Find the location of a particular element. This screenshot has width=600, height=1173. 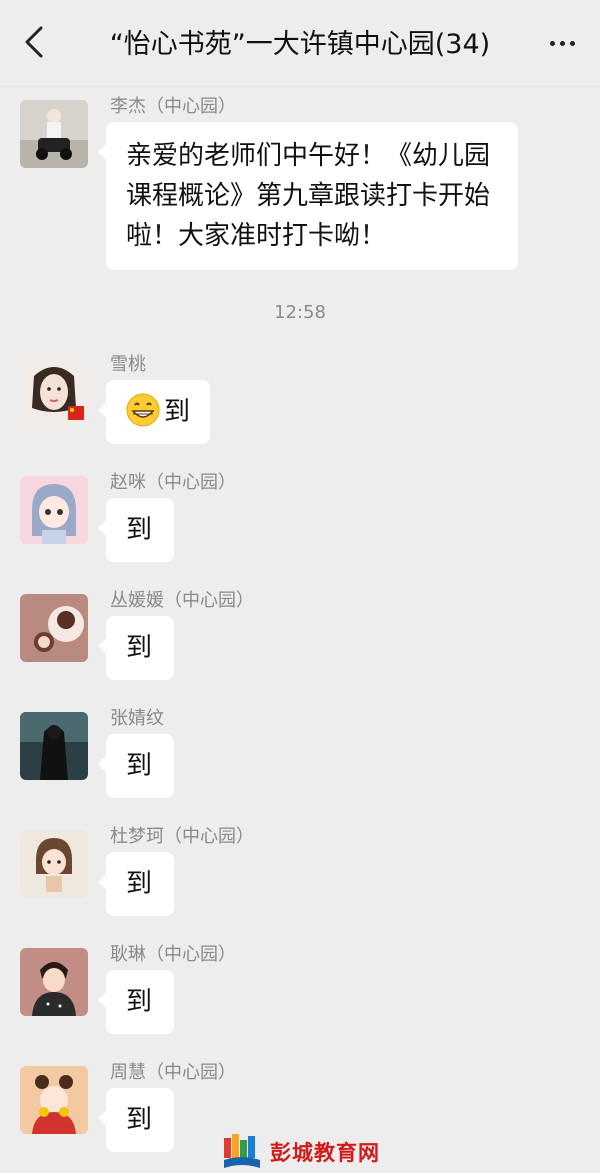

chevron-left-icon is located at coordinates (34, 42).